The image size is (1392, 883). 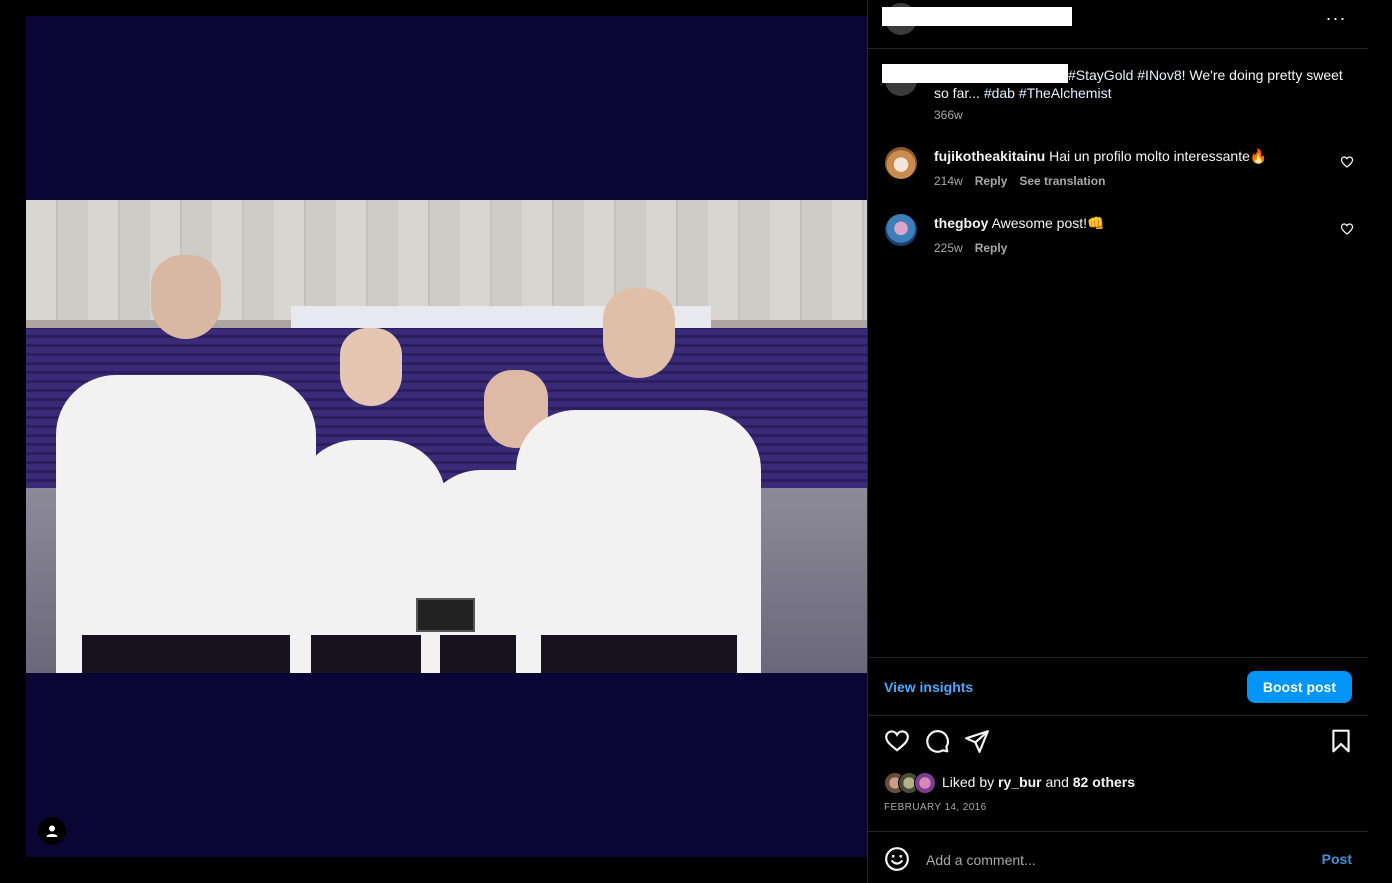 What do you see at coordinates (928, 687) in the screenshot?
I see `view-insights-link: View insights` at bounding box center [928, 687].